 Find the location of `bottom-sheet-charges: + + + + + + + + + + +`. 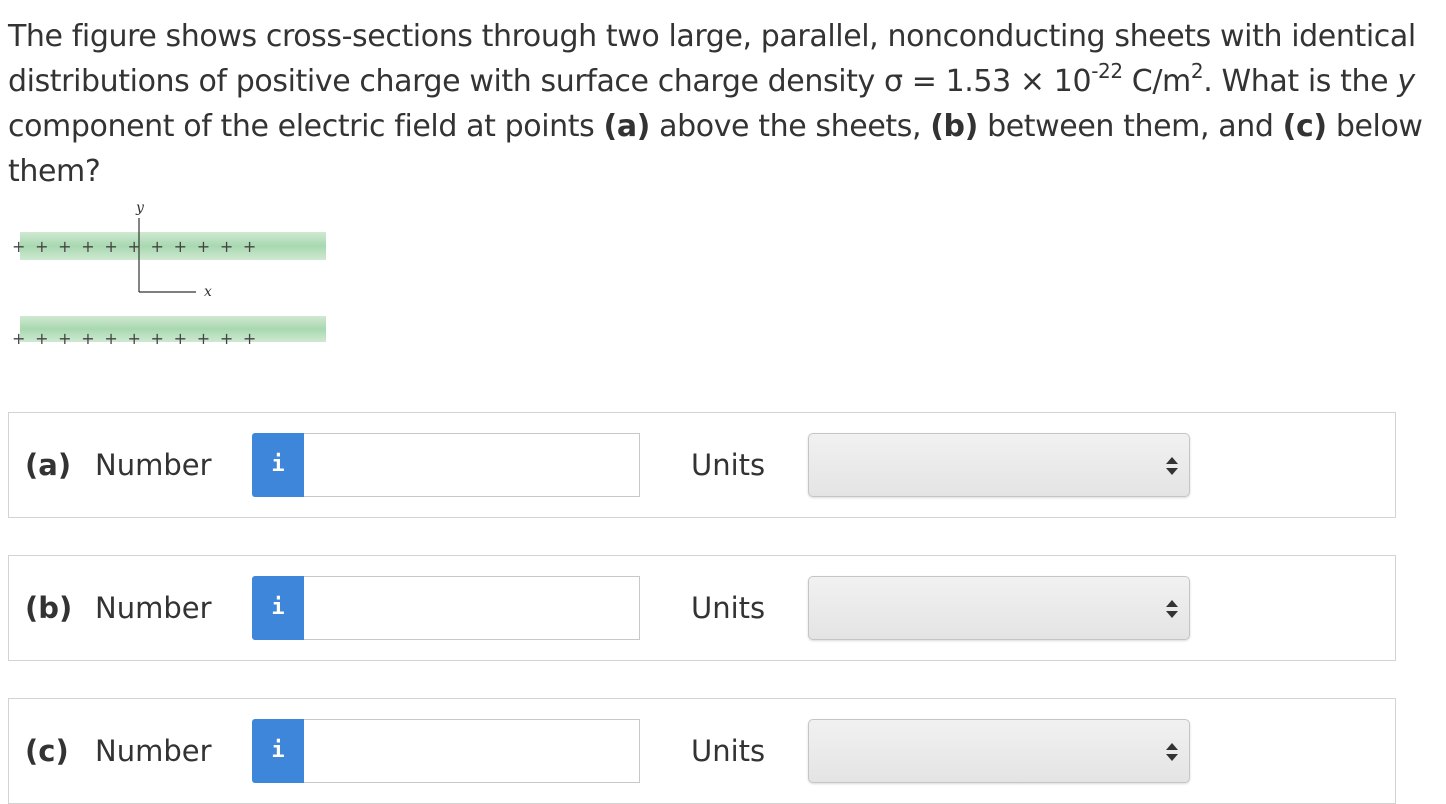

bottom-sheet-charges: + + + + + + + + + + + is located at coordinates (135, 338).